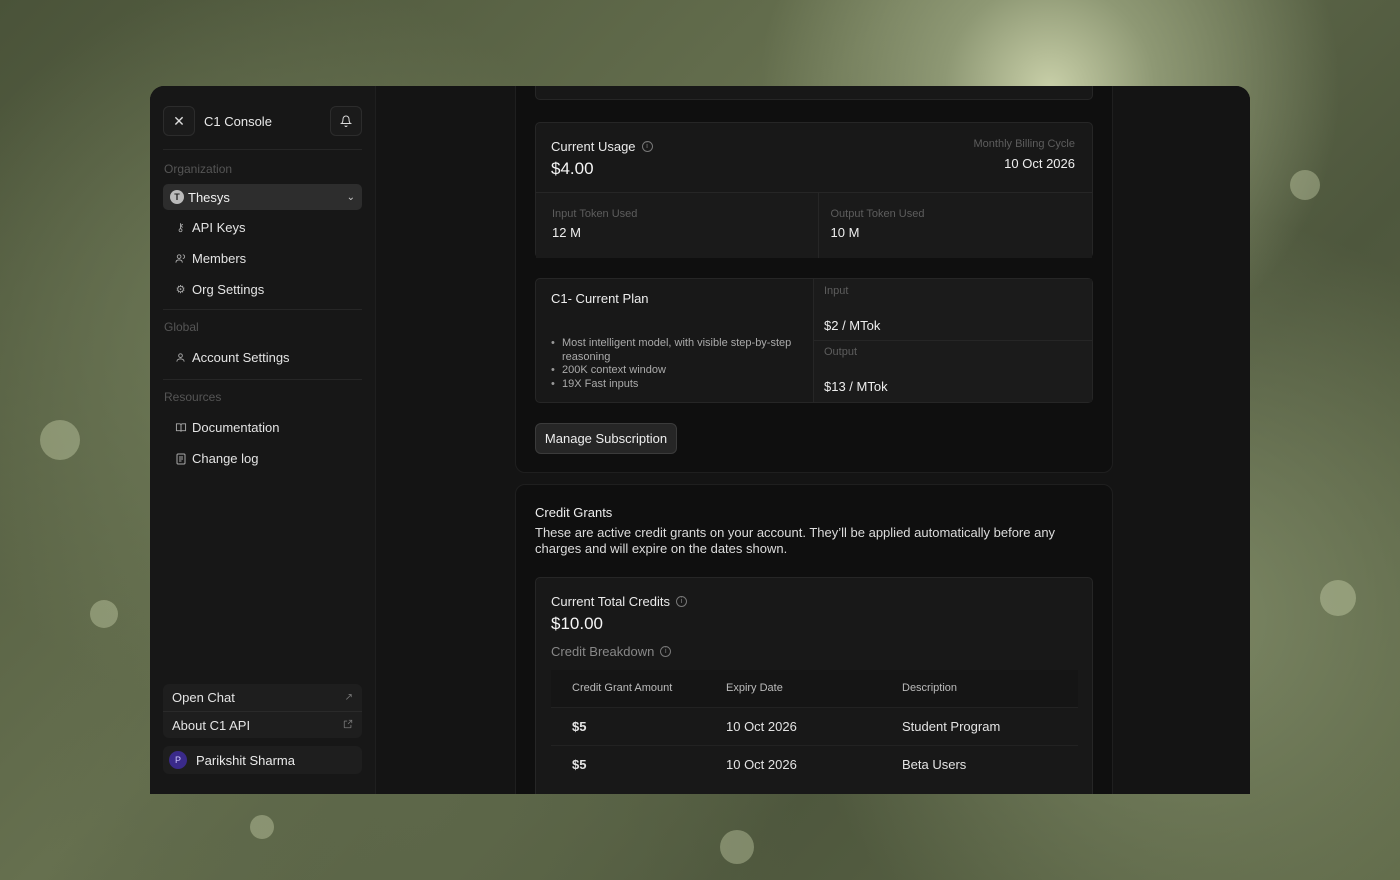  Describe the element at coordinates (956, 225) in the screenshot. I see `output-token-cell: Output Token Used 10 M` at that location.